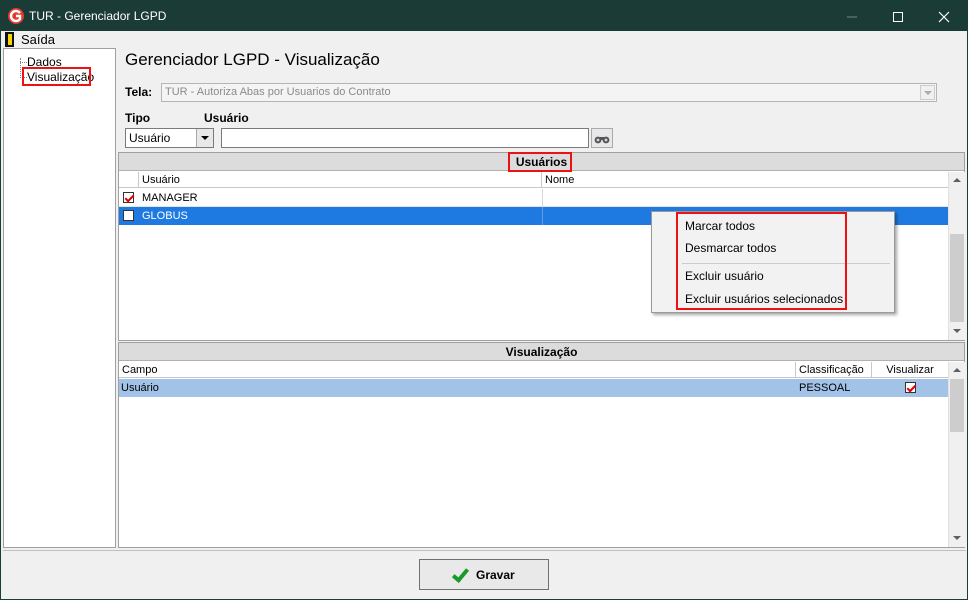 The image size is (968, 600). What do you see at coordinates (910, 387) in the screenshot?
I see `row-visualizar-checkbox` at bounding box center [910, 387].